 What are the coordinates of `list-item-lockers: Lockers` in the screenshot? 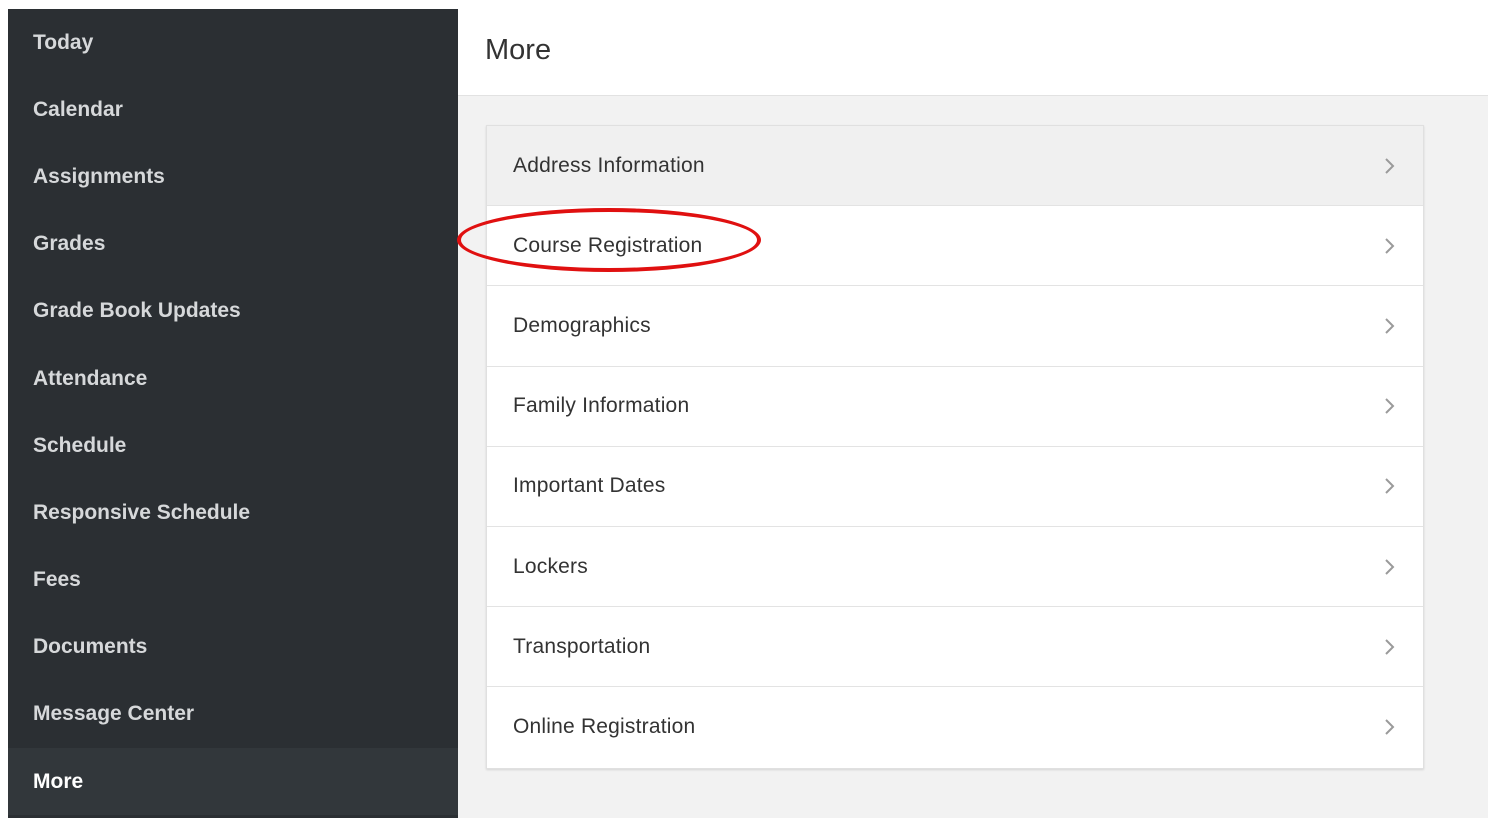 It's located at (955, 567).